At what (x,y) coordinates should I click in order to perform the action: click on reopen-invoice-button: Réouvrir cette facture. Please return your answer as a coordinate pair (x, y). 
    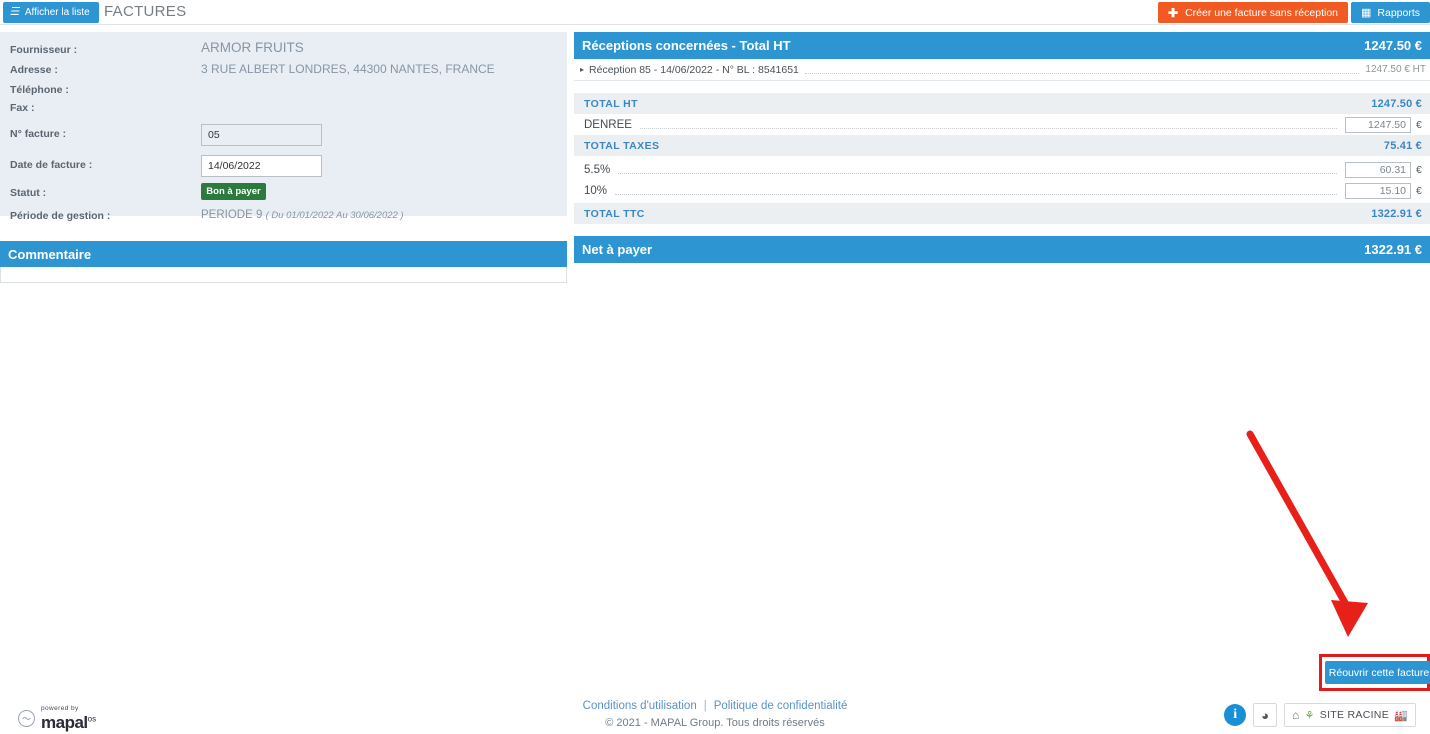
    Looking at the image, I should click on (1377, 672).